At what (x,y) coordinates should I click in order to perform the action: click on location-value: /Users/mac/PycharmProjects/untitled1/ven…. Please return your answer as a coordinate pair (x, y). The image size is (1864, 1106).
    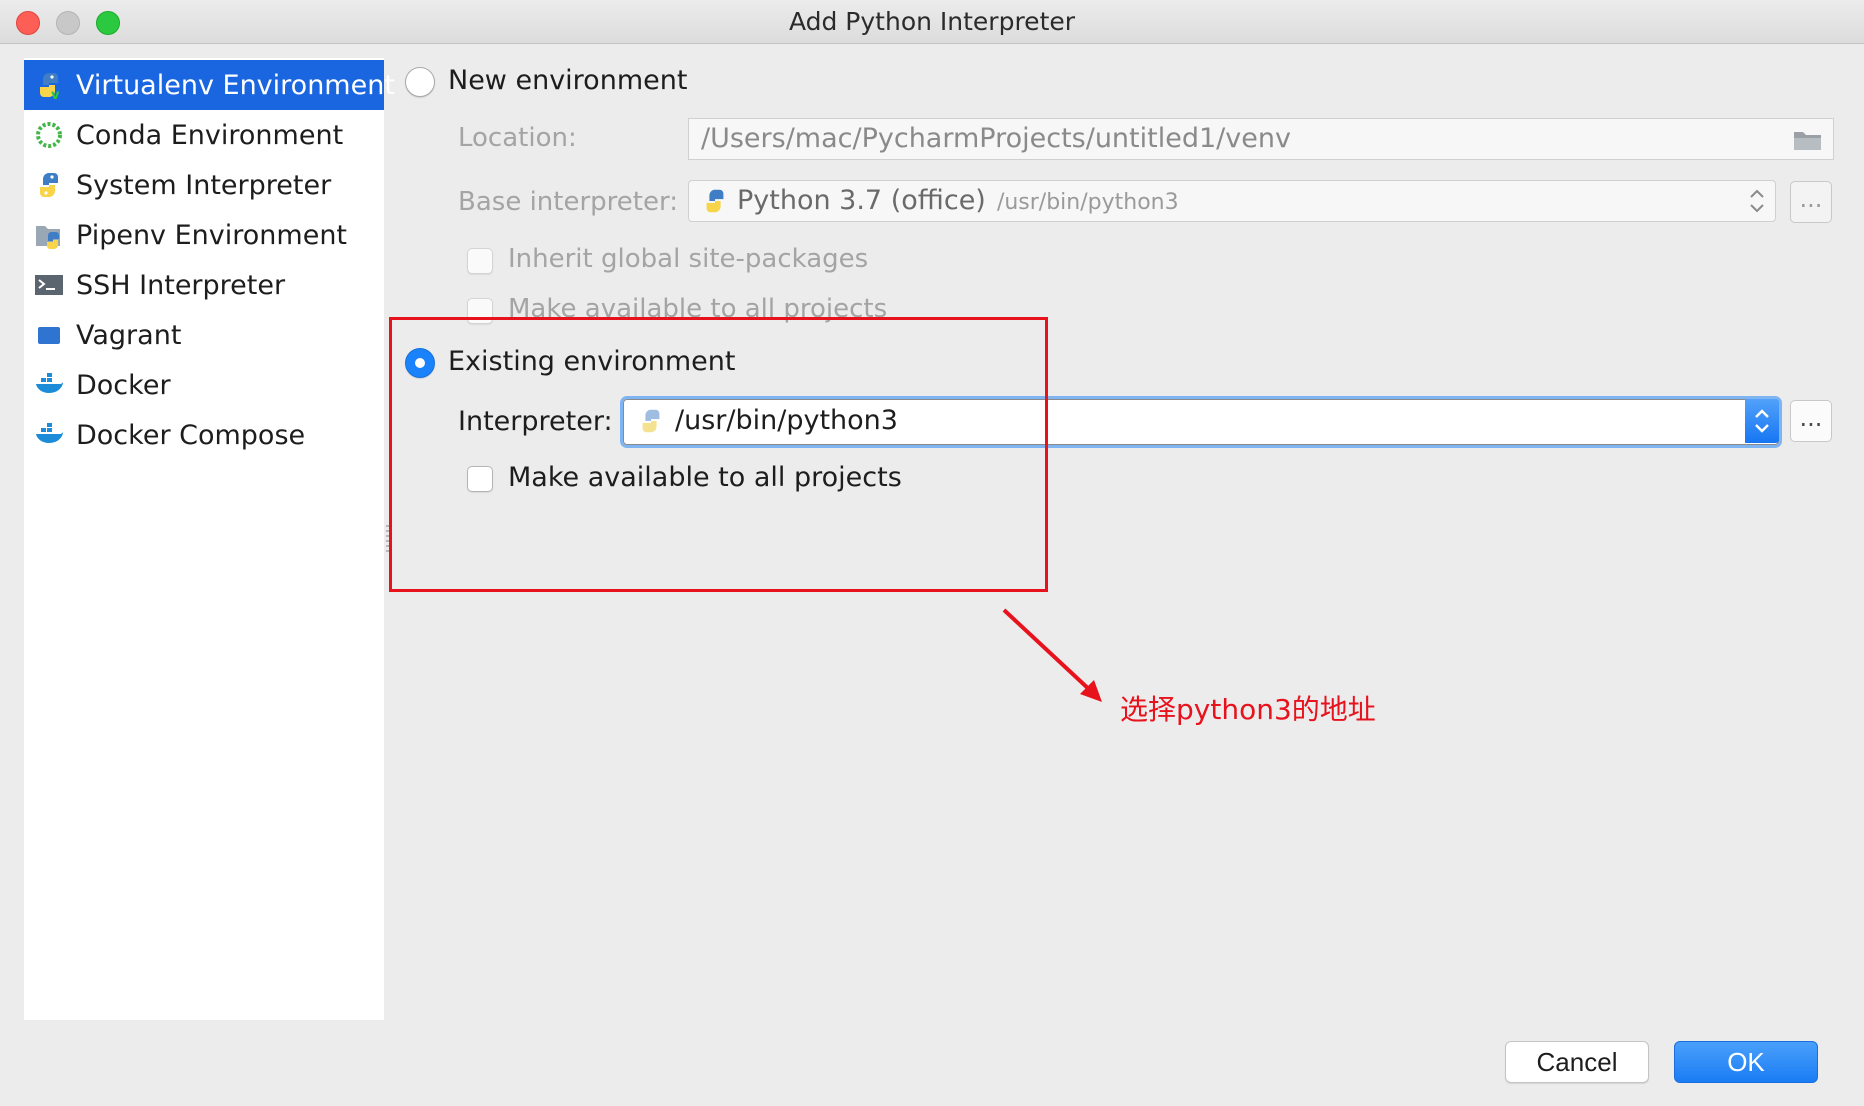
    Looking at the image, I should click on (996, 138).